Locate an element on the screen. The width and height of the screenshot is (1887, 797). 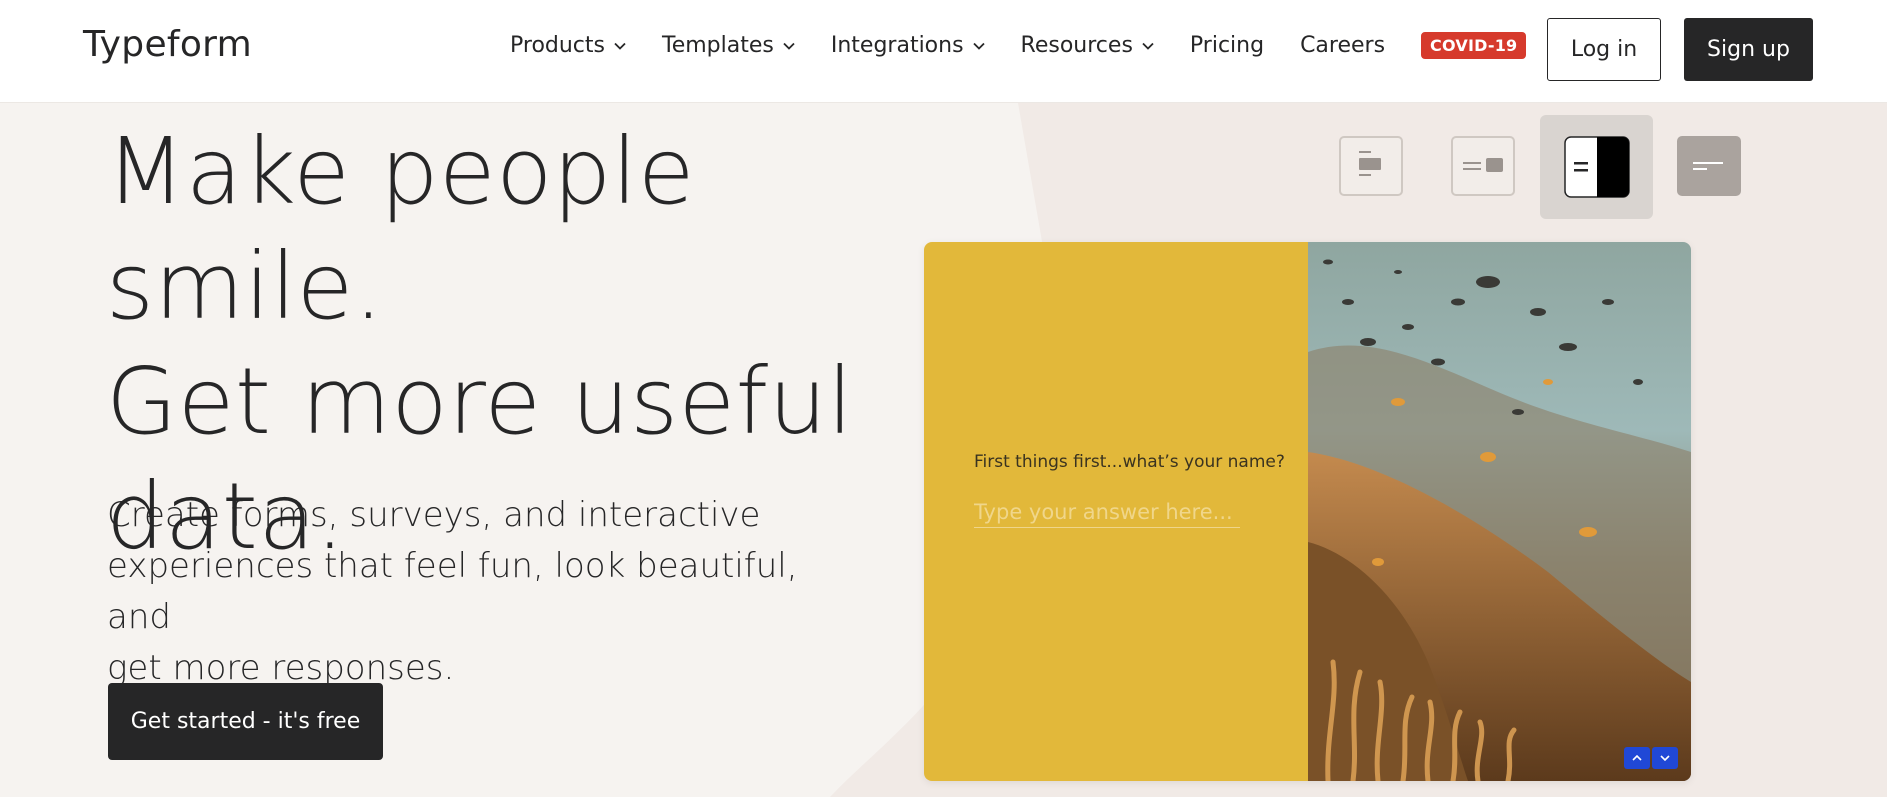
subhead-line: Create forms, surveys, and interactive is located at coordinates (434, 515).